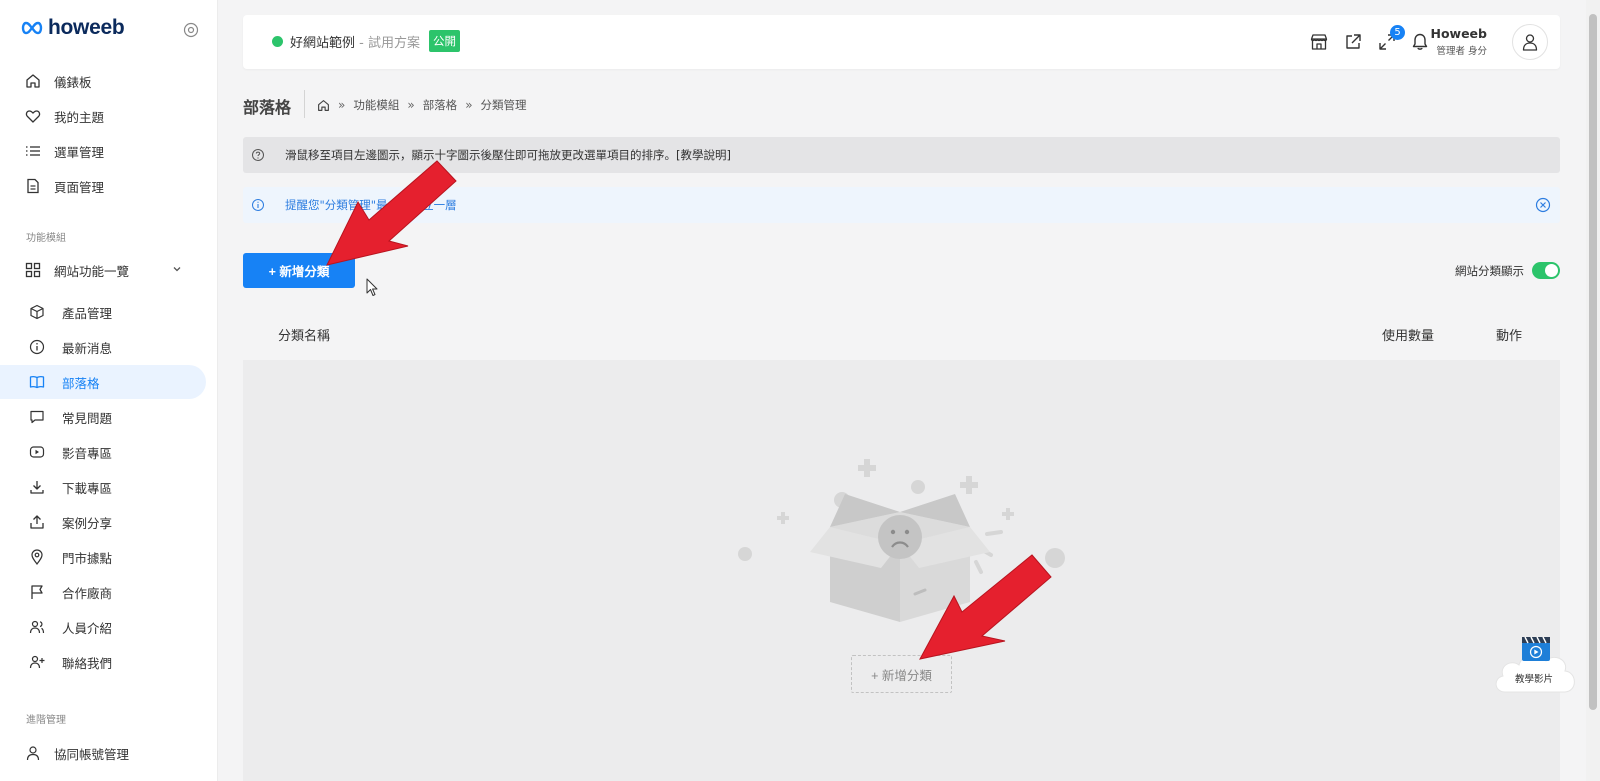 This screenshot has width=1600, height=781. What do you see at coordinates (79, 152) in the screenshot?
I see `sidebar-item-label: 選單管理` at bounding box center [79, 152].